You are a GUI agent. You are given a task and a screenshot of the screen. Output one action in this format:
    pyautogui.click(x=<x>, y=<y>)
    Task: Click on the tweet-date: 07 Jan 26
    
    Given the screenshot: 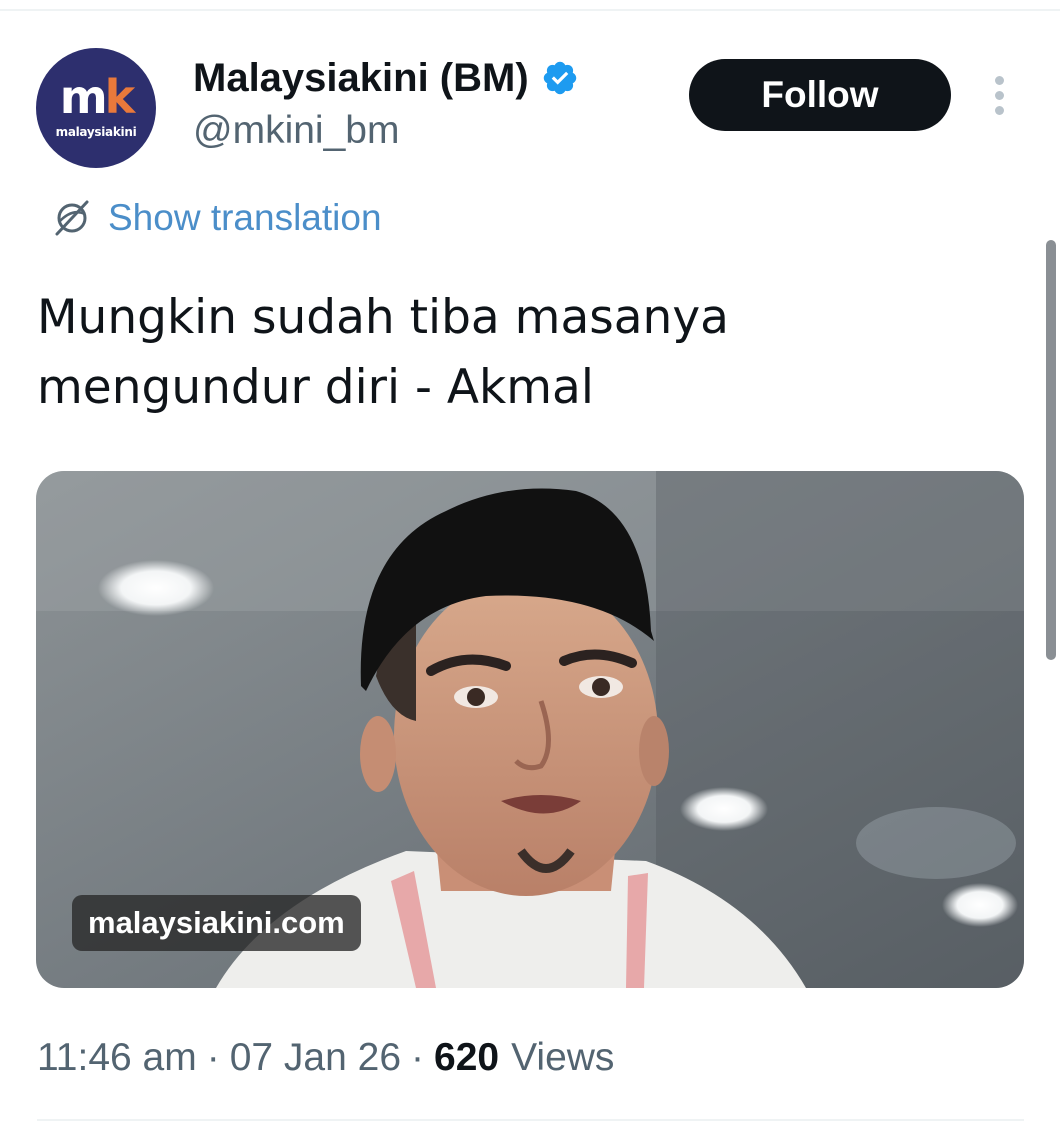 What is the action you would take?
    pyautogui.click(x=315, y=1058)
    